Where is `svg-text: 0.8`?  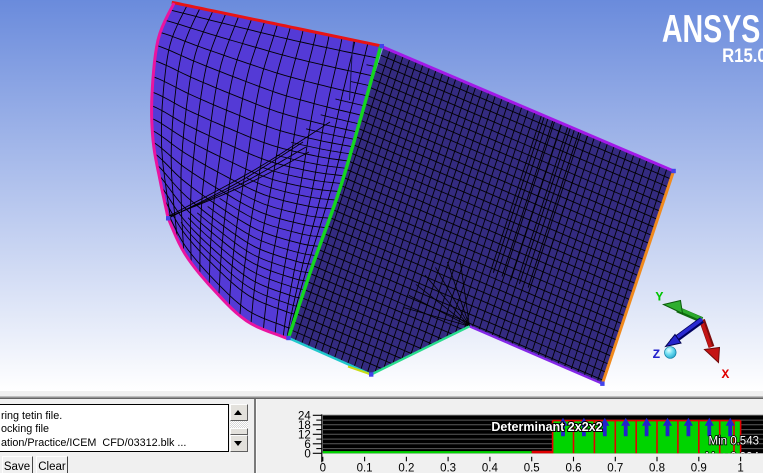
svg-text: 0.8 is located at coordinates (657, 467).